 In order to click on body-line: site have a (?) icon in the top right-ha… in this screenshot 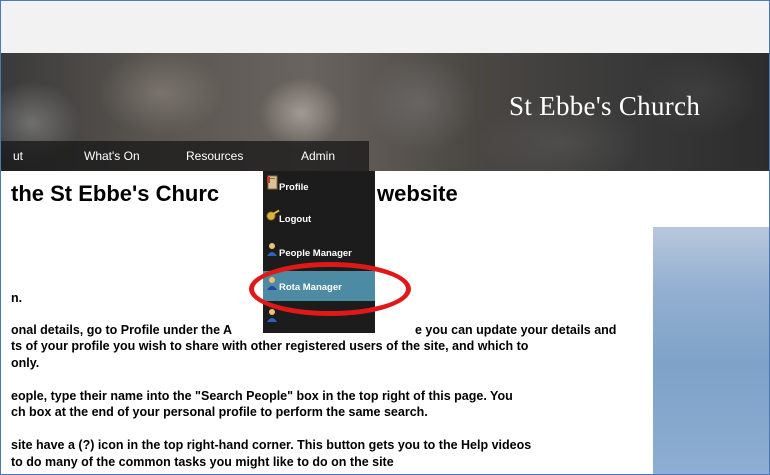, I will do `click(271, 445)`.